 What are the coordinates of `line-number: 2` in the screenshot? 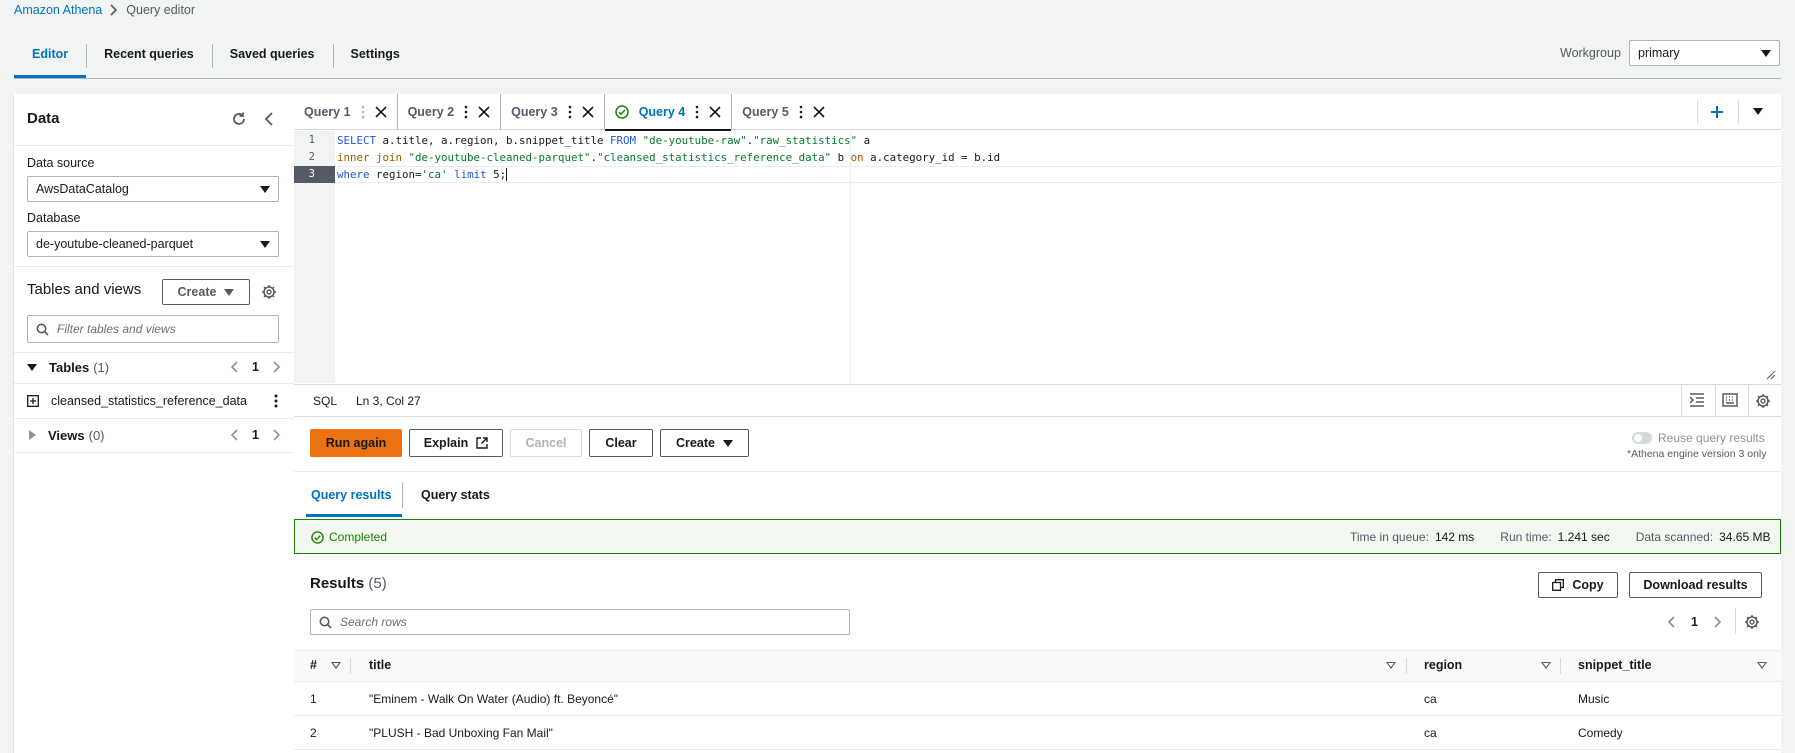 It's located at (311, 157).